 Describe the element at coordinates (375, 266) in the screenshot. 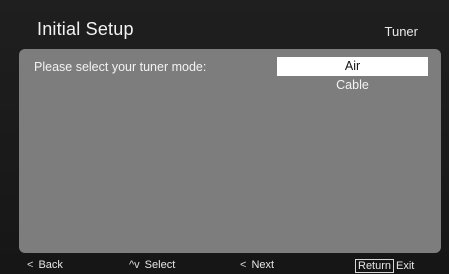

I see `return-key-icon: Return` at that location.